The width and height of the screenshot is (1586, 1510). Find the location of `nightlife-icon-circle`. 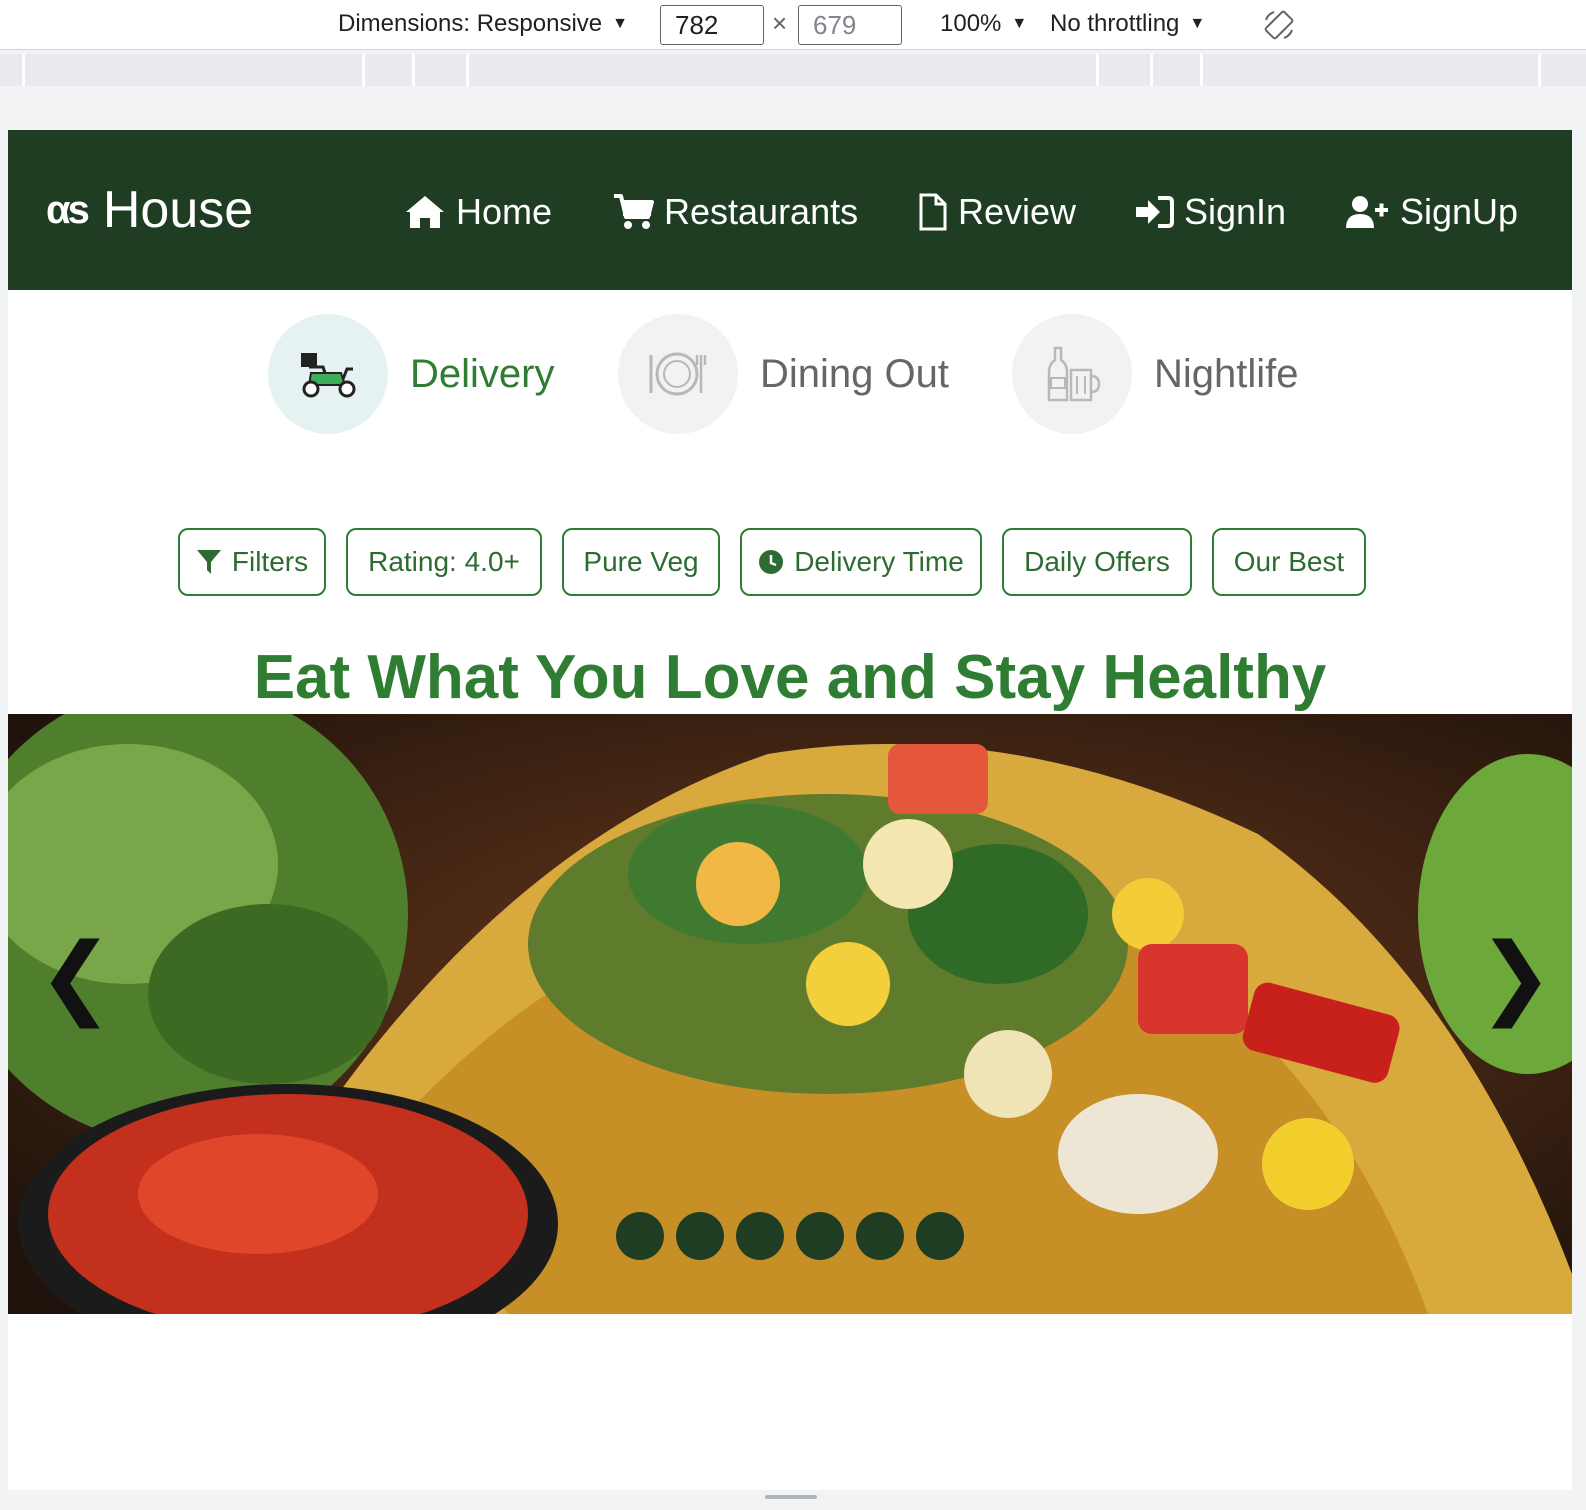

nightlife-icon-circle is located at coordinates (1072, 374).